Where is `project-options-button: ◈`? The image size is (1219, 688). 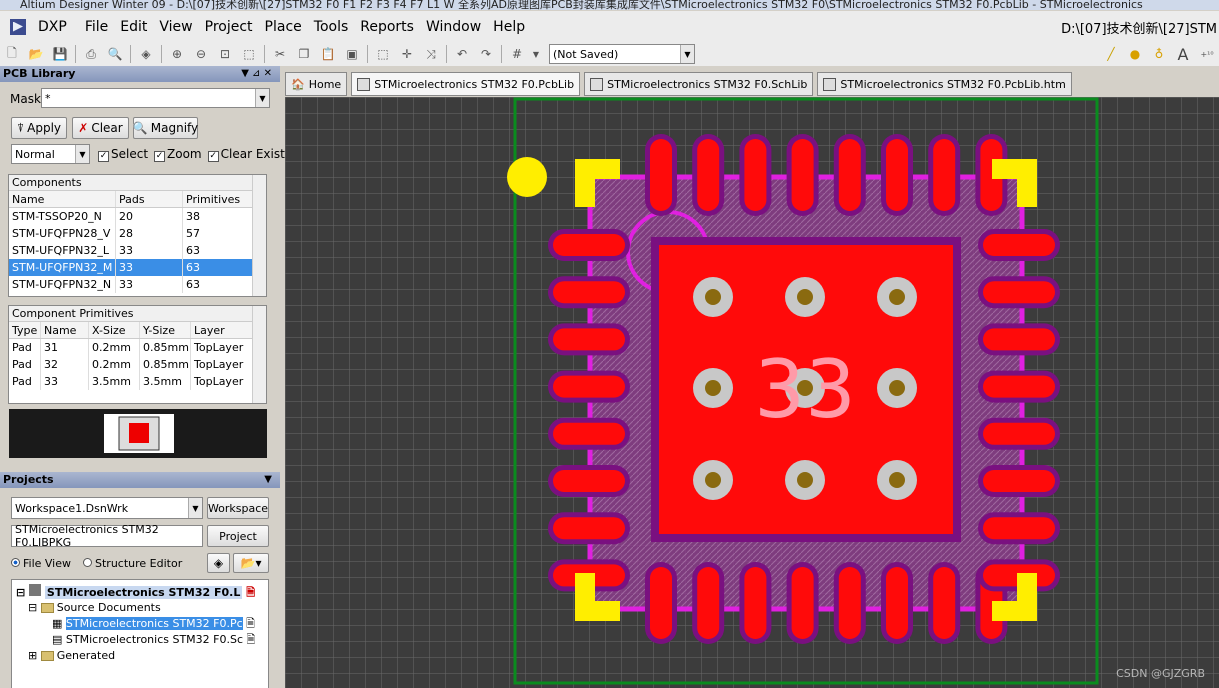
project-options-button: ◈ is located at coordinates (218, 563).